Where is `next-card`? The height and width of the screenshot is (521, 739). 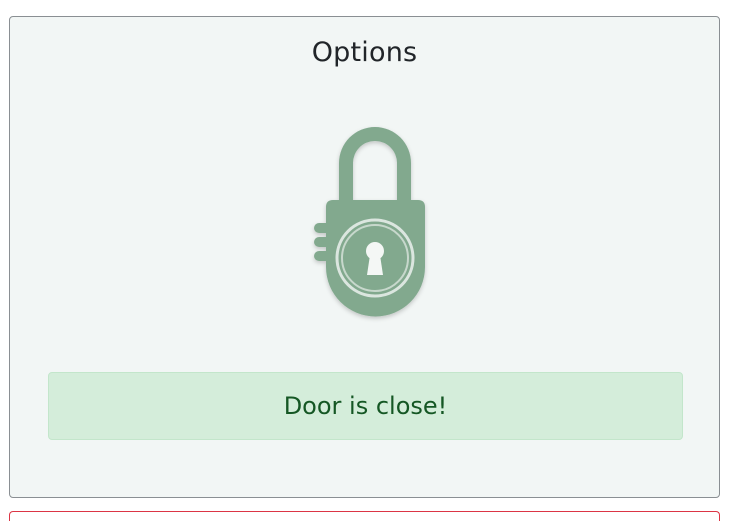
next-card is located at coordinates (364, 516).